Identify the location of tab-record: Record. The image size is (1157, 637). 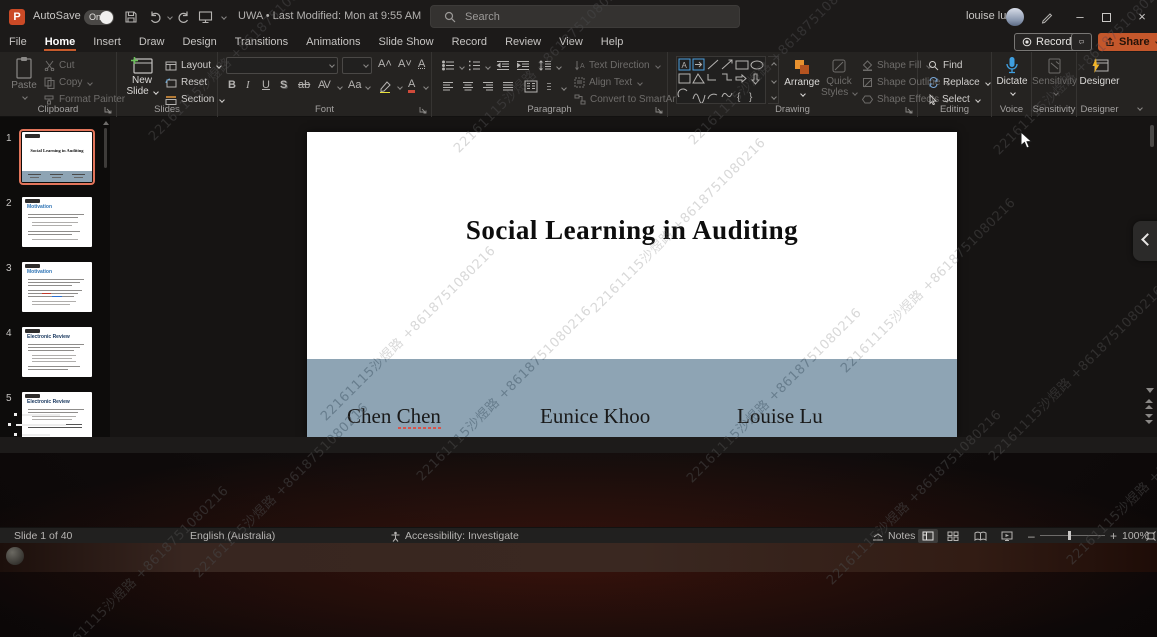
(469, 42).